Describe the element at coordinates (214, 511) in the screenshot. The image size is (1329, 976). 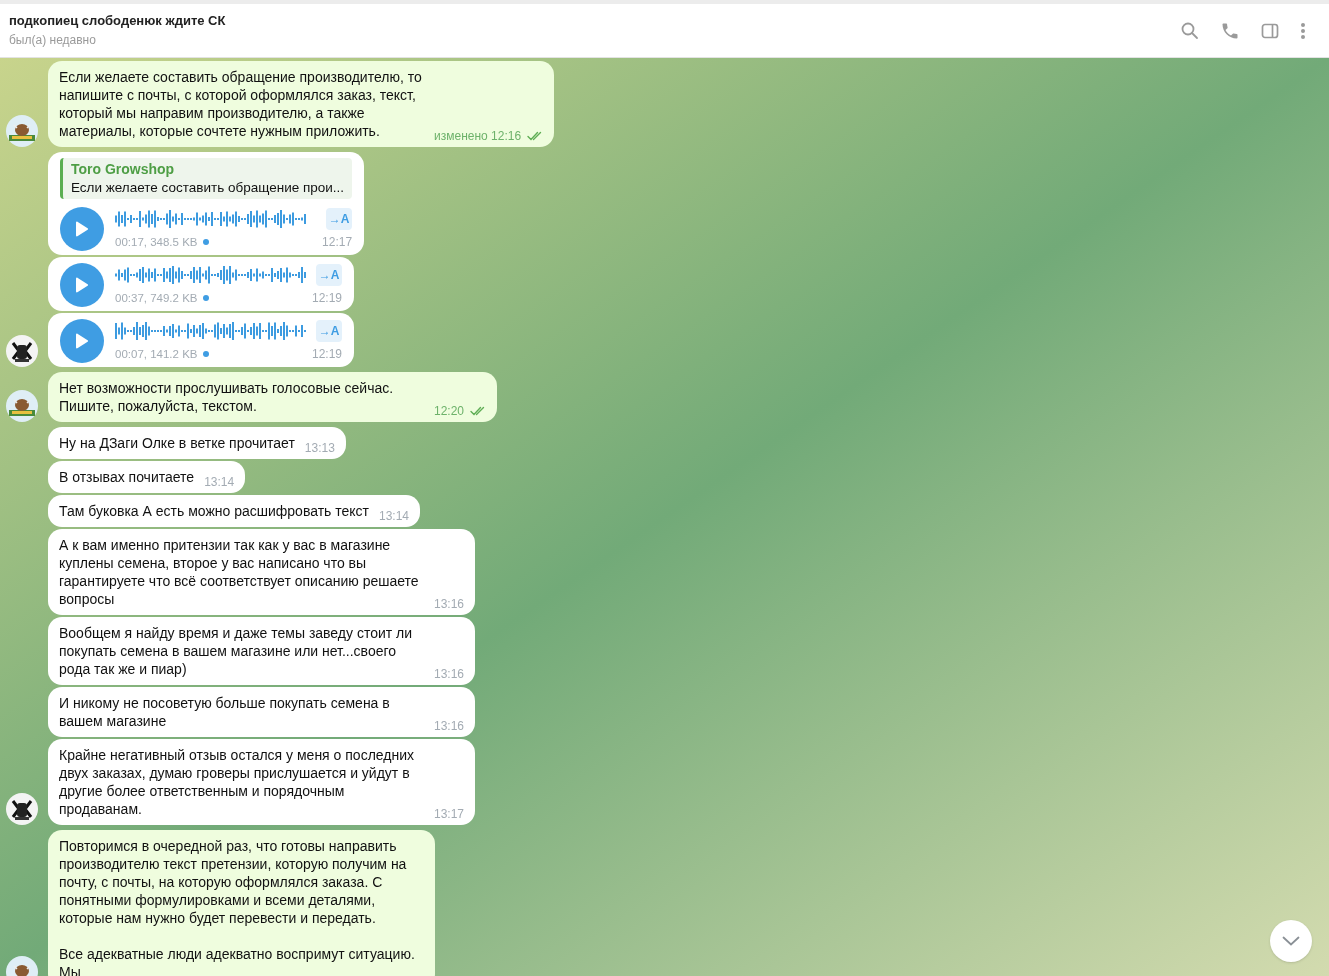
I see `message-text: Там буковка А есть можно расшифровать текст` at that location.